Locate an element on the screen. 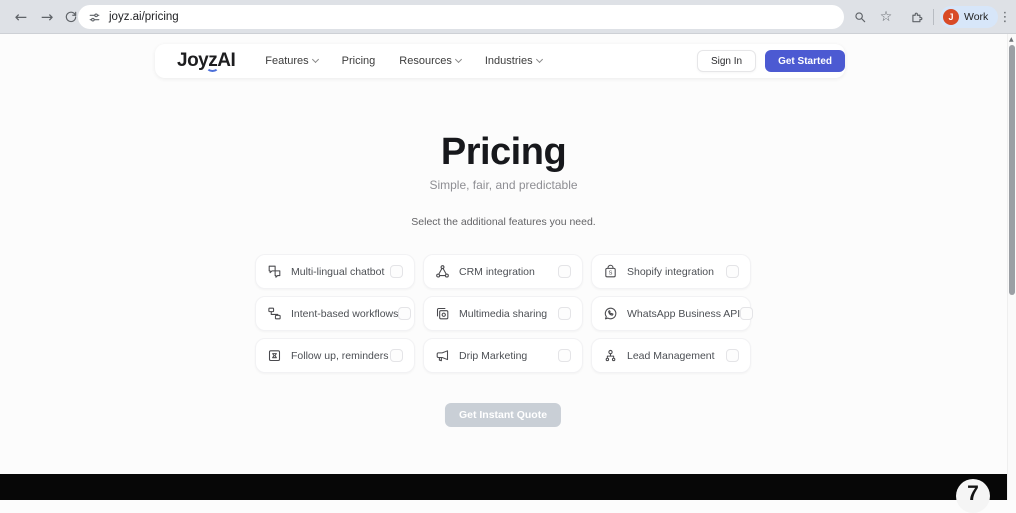 The height and width of the screenshot is (513, 1016). site-logo: JoyzAI is located at coordinates (206, 61).